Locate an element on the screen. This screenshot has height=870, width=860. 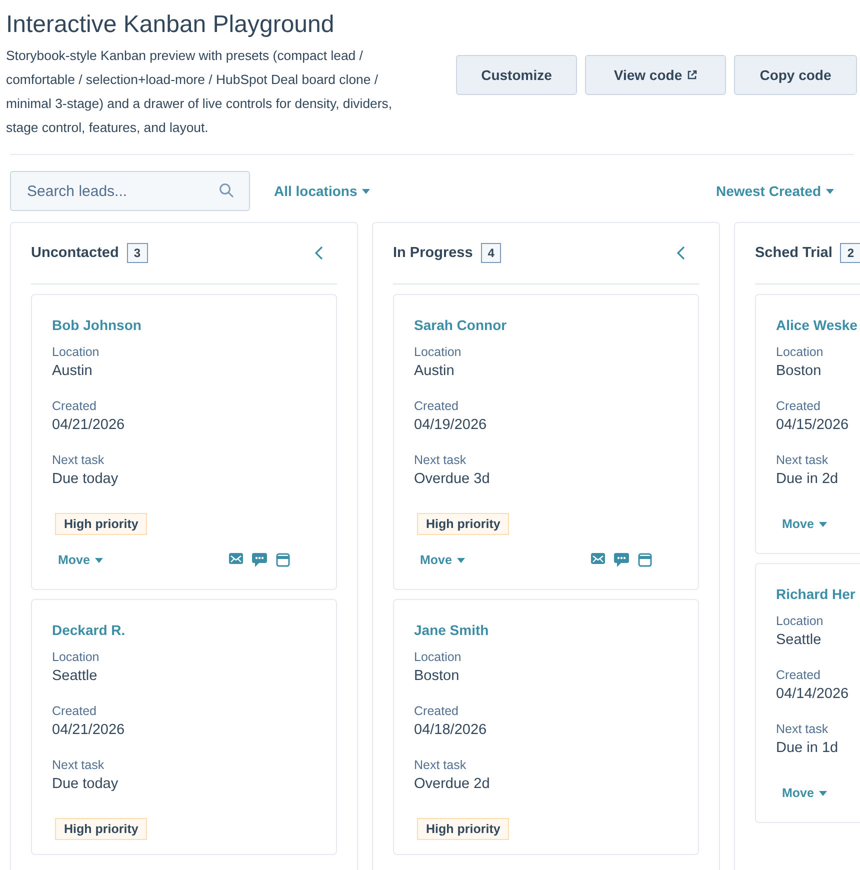
lead-name-link: Richard Her is located at coordinates (816, 594).